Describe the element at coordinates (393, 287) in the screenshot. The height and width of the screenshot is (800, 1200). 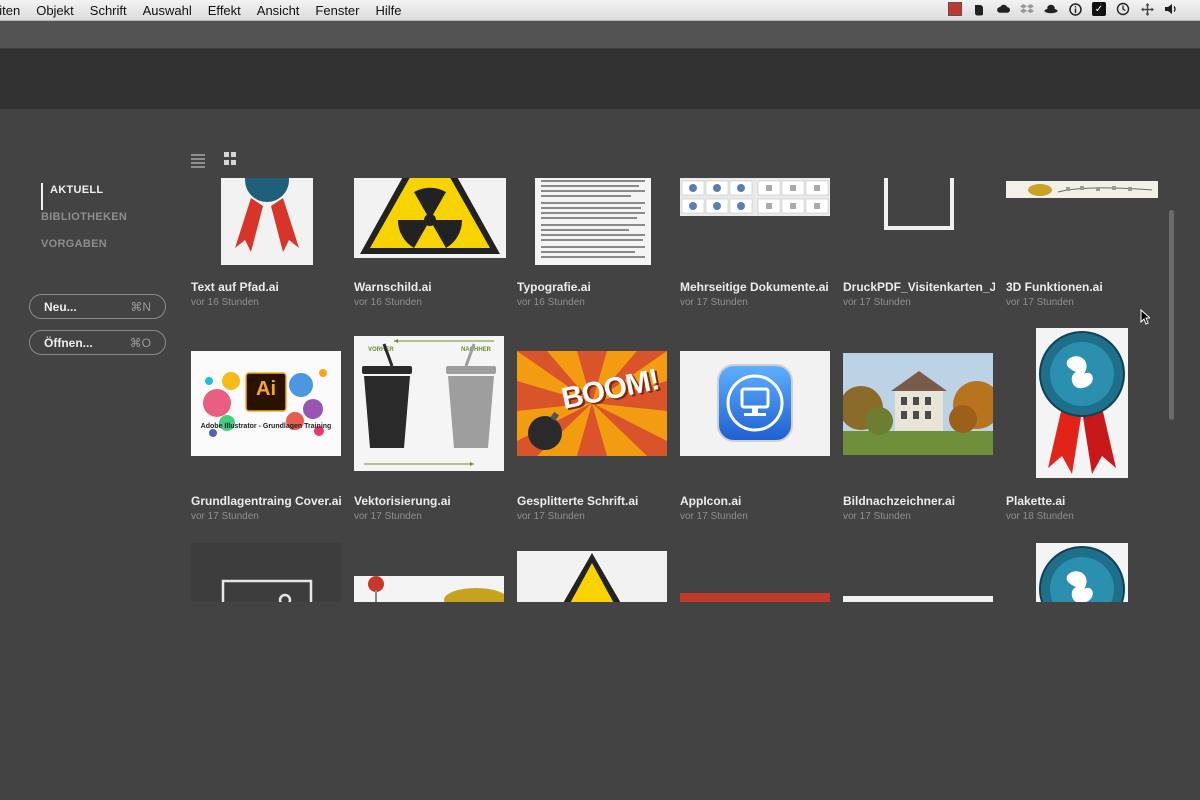
I see `file-name: Warnschild.ai` at that location.